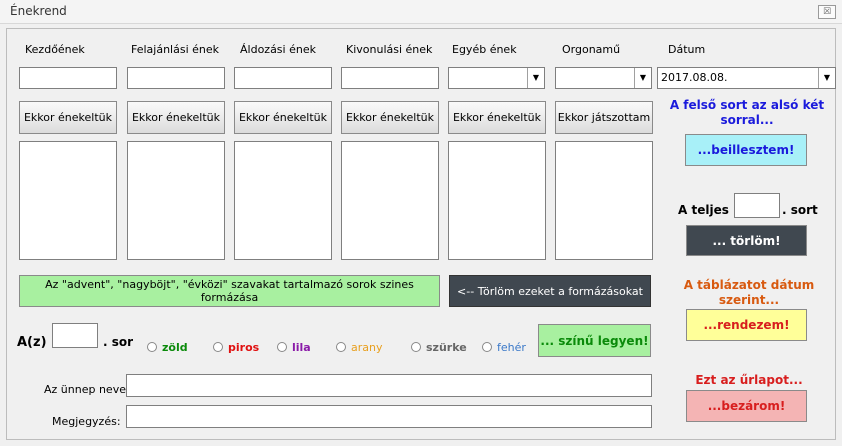 This screenshot has height=446, width=842. What do you see at coordinates (484, 49) in the screenshot?
I see `header-egyeb: Egyéb ének` at bounding box center [484, 49].